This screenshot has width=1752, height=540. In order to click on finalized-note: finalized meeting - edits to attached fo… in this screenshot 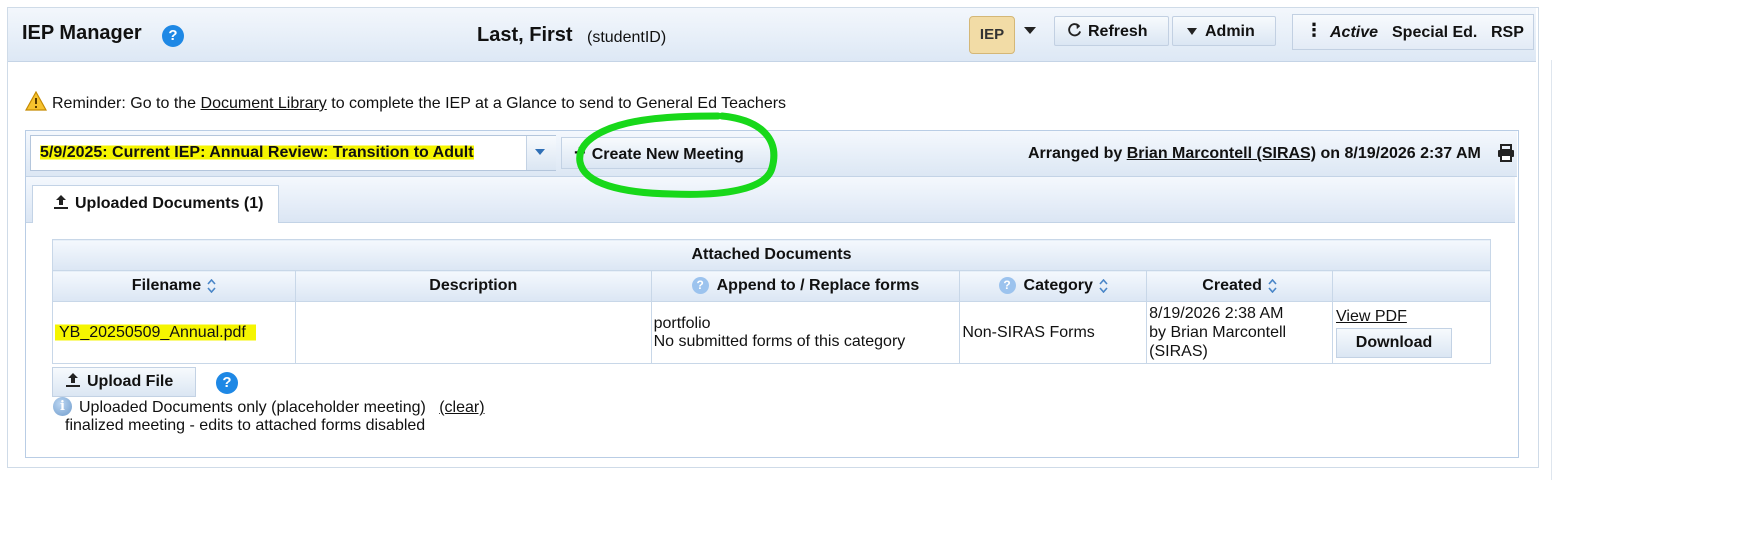, I will do `click(245, 425)`.